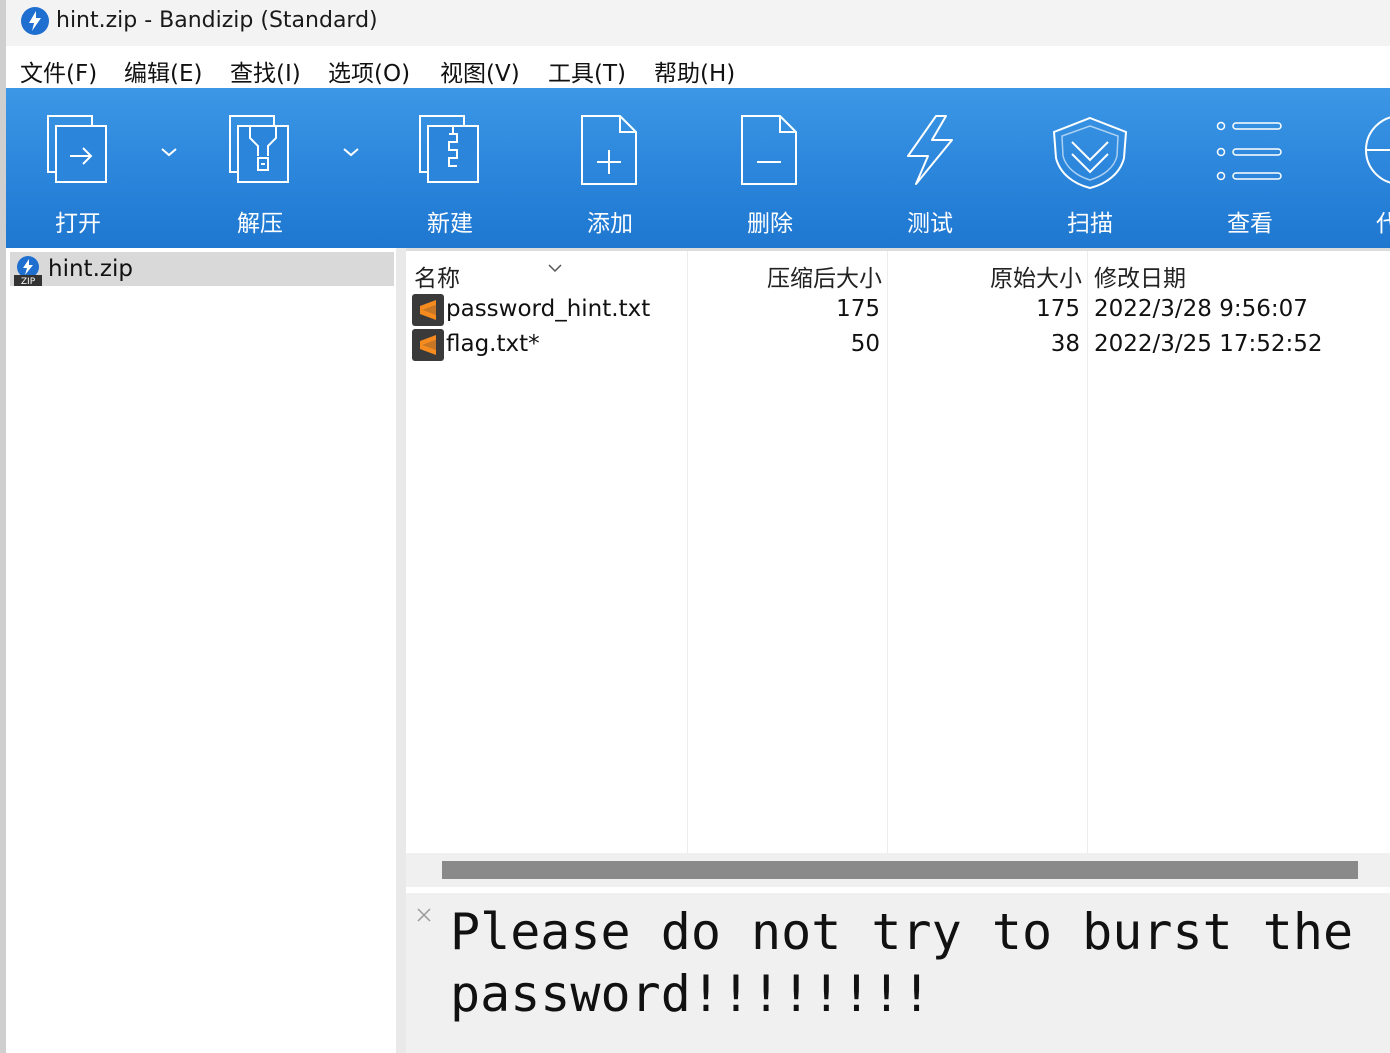 The image size is (1390, 1053). Describe the element at coordinates (898, 345) in the screenshot. I see `table-row: flag.txt* 50 38 2022/3/25 17:52:52` at that location.